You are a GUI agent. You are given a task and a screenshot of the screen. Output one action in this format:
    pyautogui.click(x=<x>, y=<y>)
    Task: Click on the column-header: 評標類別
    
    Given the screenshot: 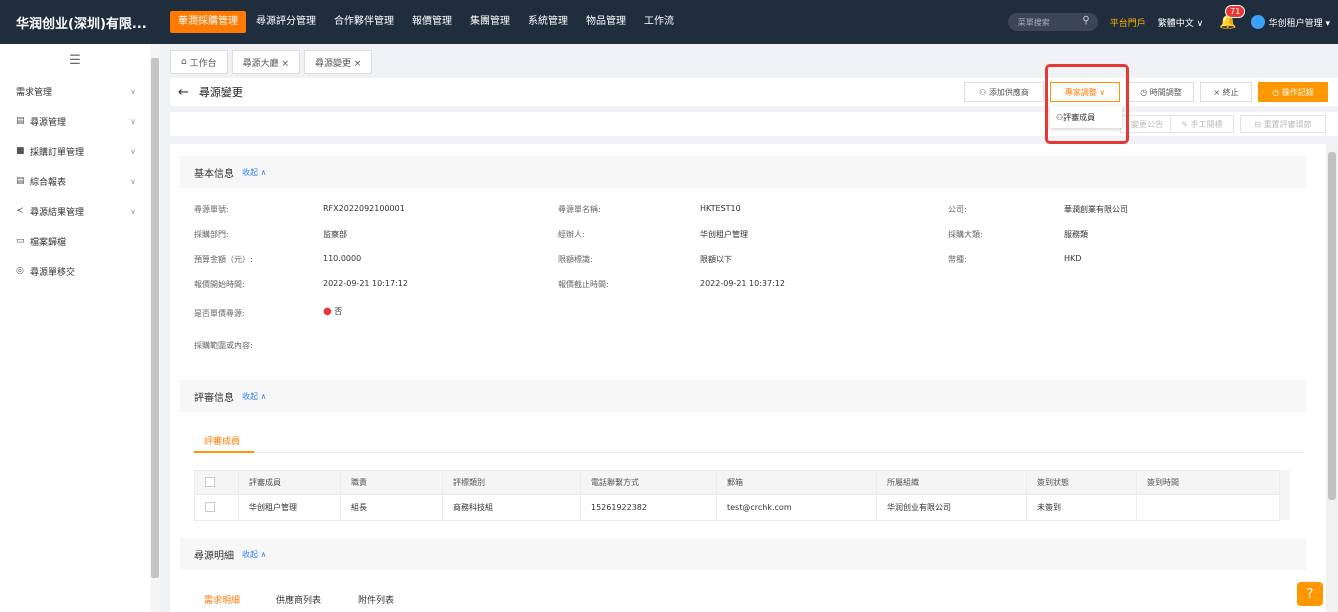 What is the action you would take?
    pyautogui.click(x=511, y=482)
    